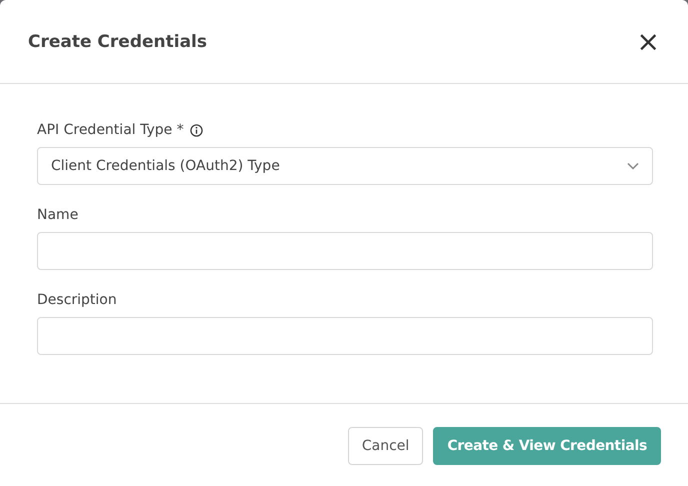 This screenshot has width=688, height=486. I want to click on chevron-down-icon, so click(633, 166).